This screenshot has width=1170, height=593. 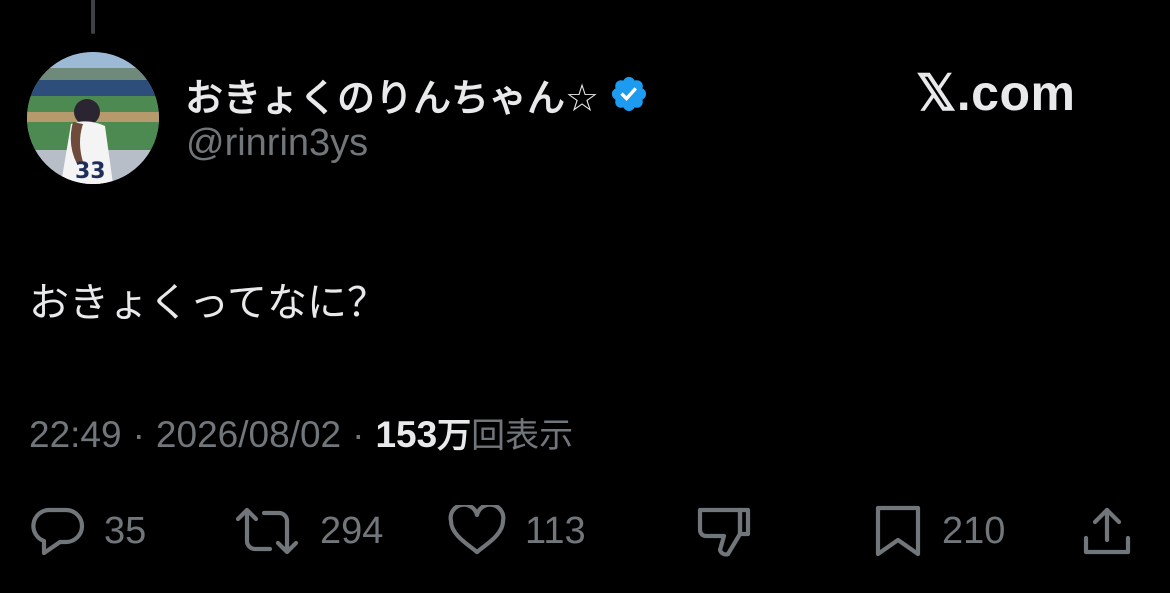 I want to click on like-count: 113, so click(x=555, y=530).